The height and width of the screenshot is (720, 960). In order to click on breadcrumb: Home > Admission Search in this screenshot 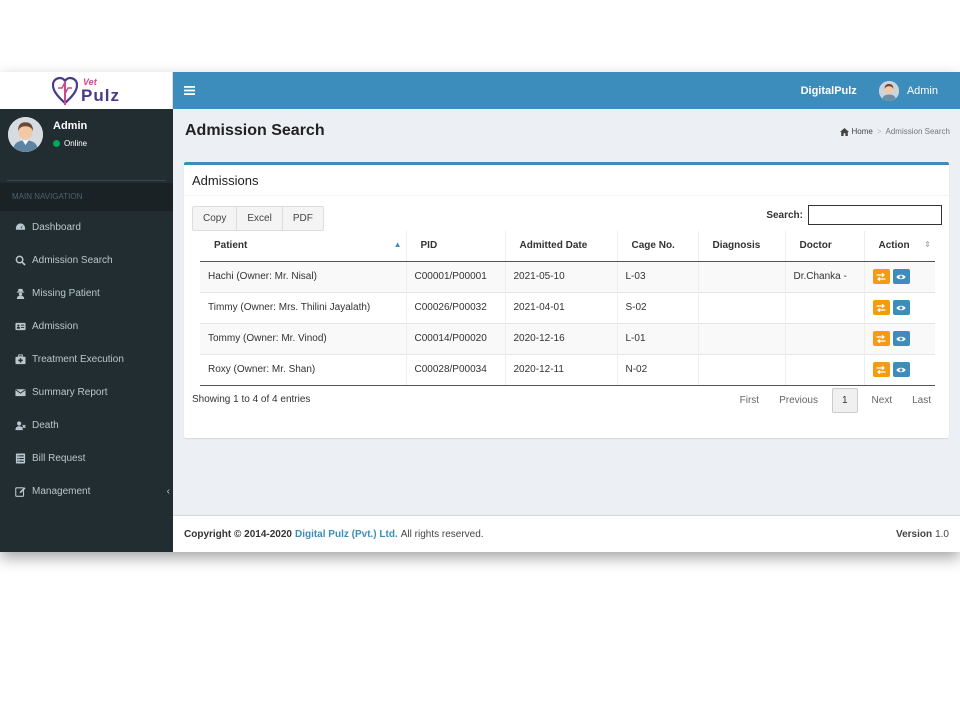, I will do `click(894, 131)`.